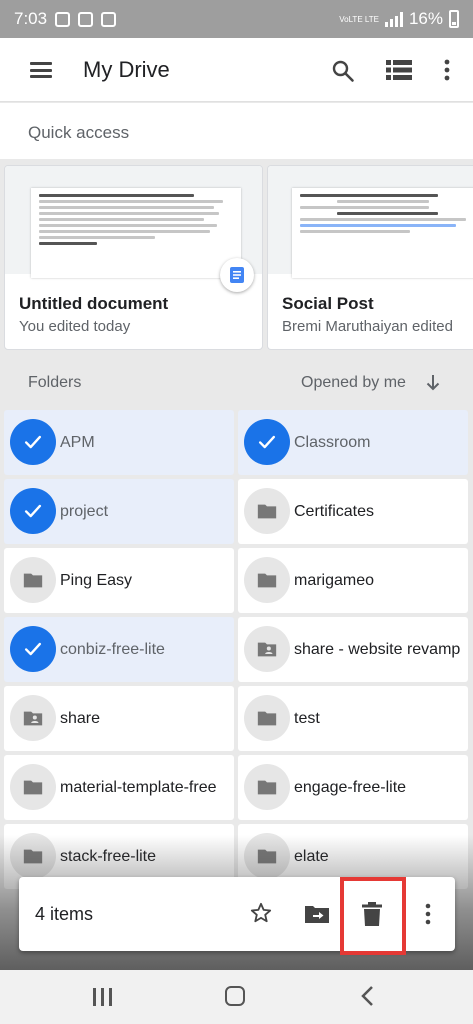  I want to click on folder-item: share - website revamp, so click(353, 649).